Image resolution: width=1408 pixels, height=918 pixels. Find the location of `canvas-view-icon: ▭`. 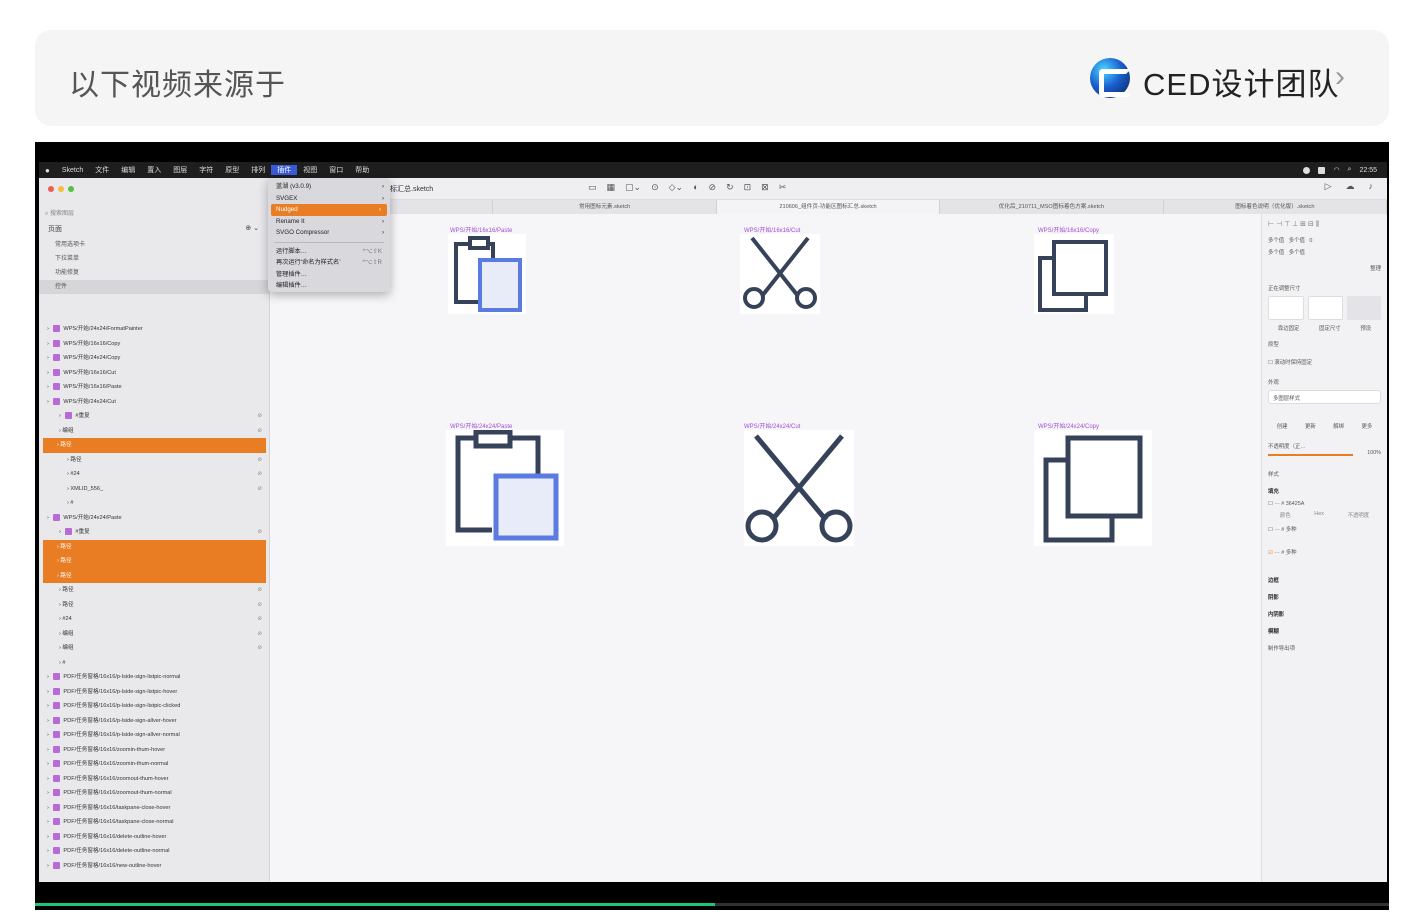

canvas-view-icon: ▭ is located at coordinates (592, 187).